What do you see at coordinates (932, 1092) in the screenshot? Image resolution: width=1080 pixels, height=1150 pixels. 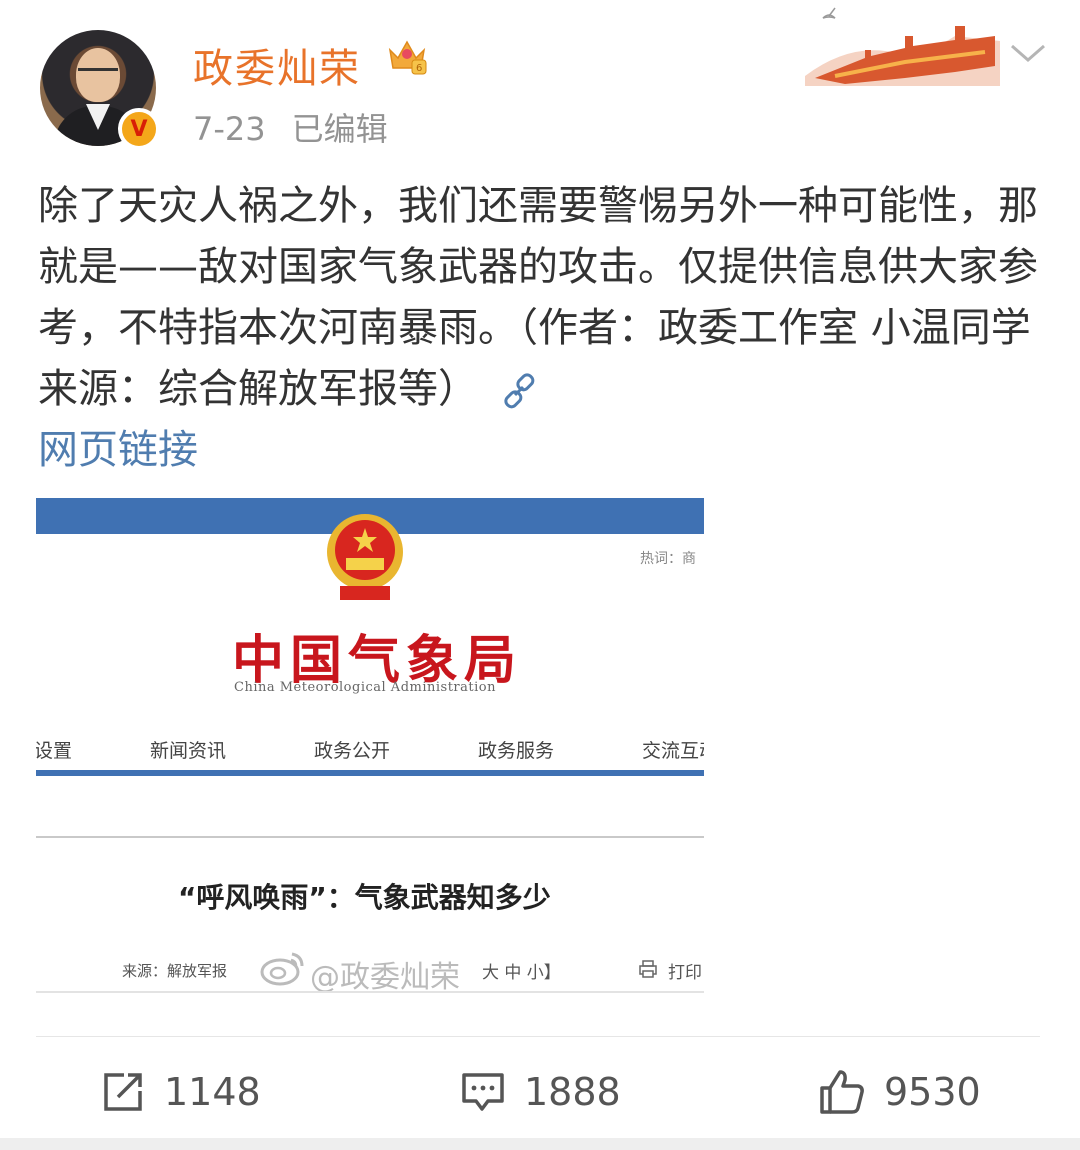 I see `like-count: 9530` at bounding box center [932, 1092].